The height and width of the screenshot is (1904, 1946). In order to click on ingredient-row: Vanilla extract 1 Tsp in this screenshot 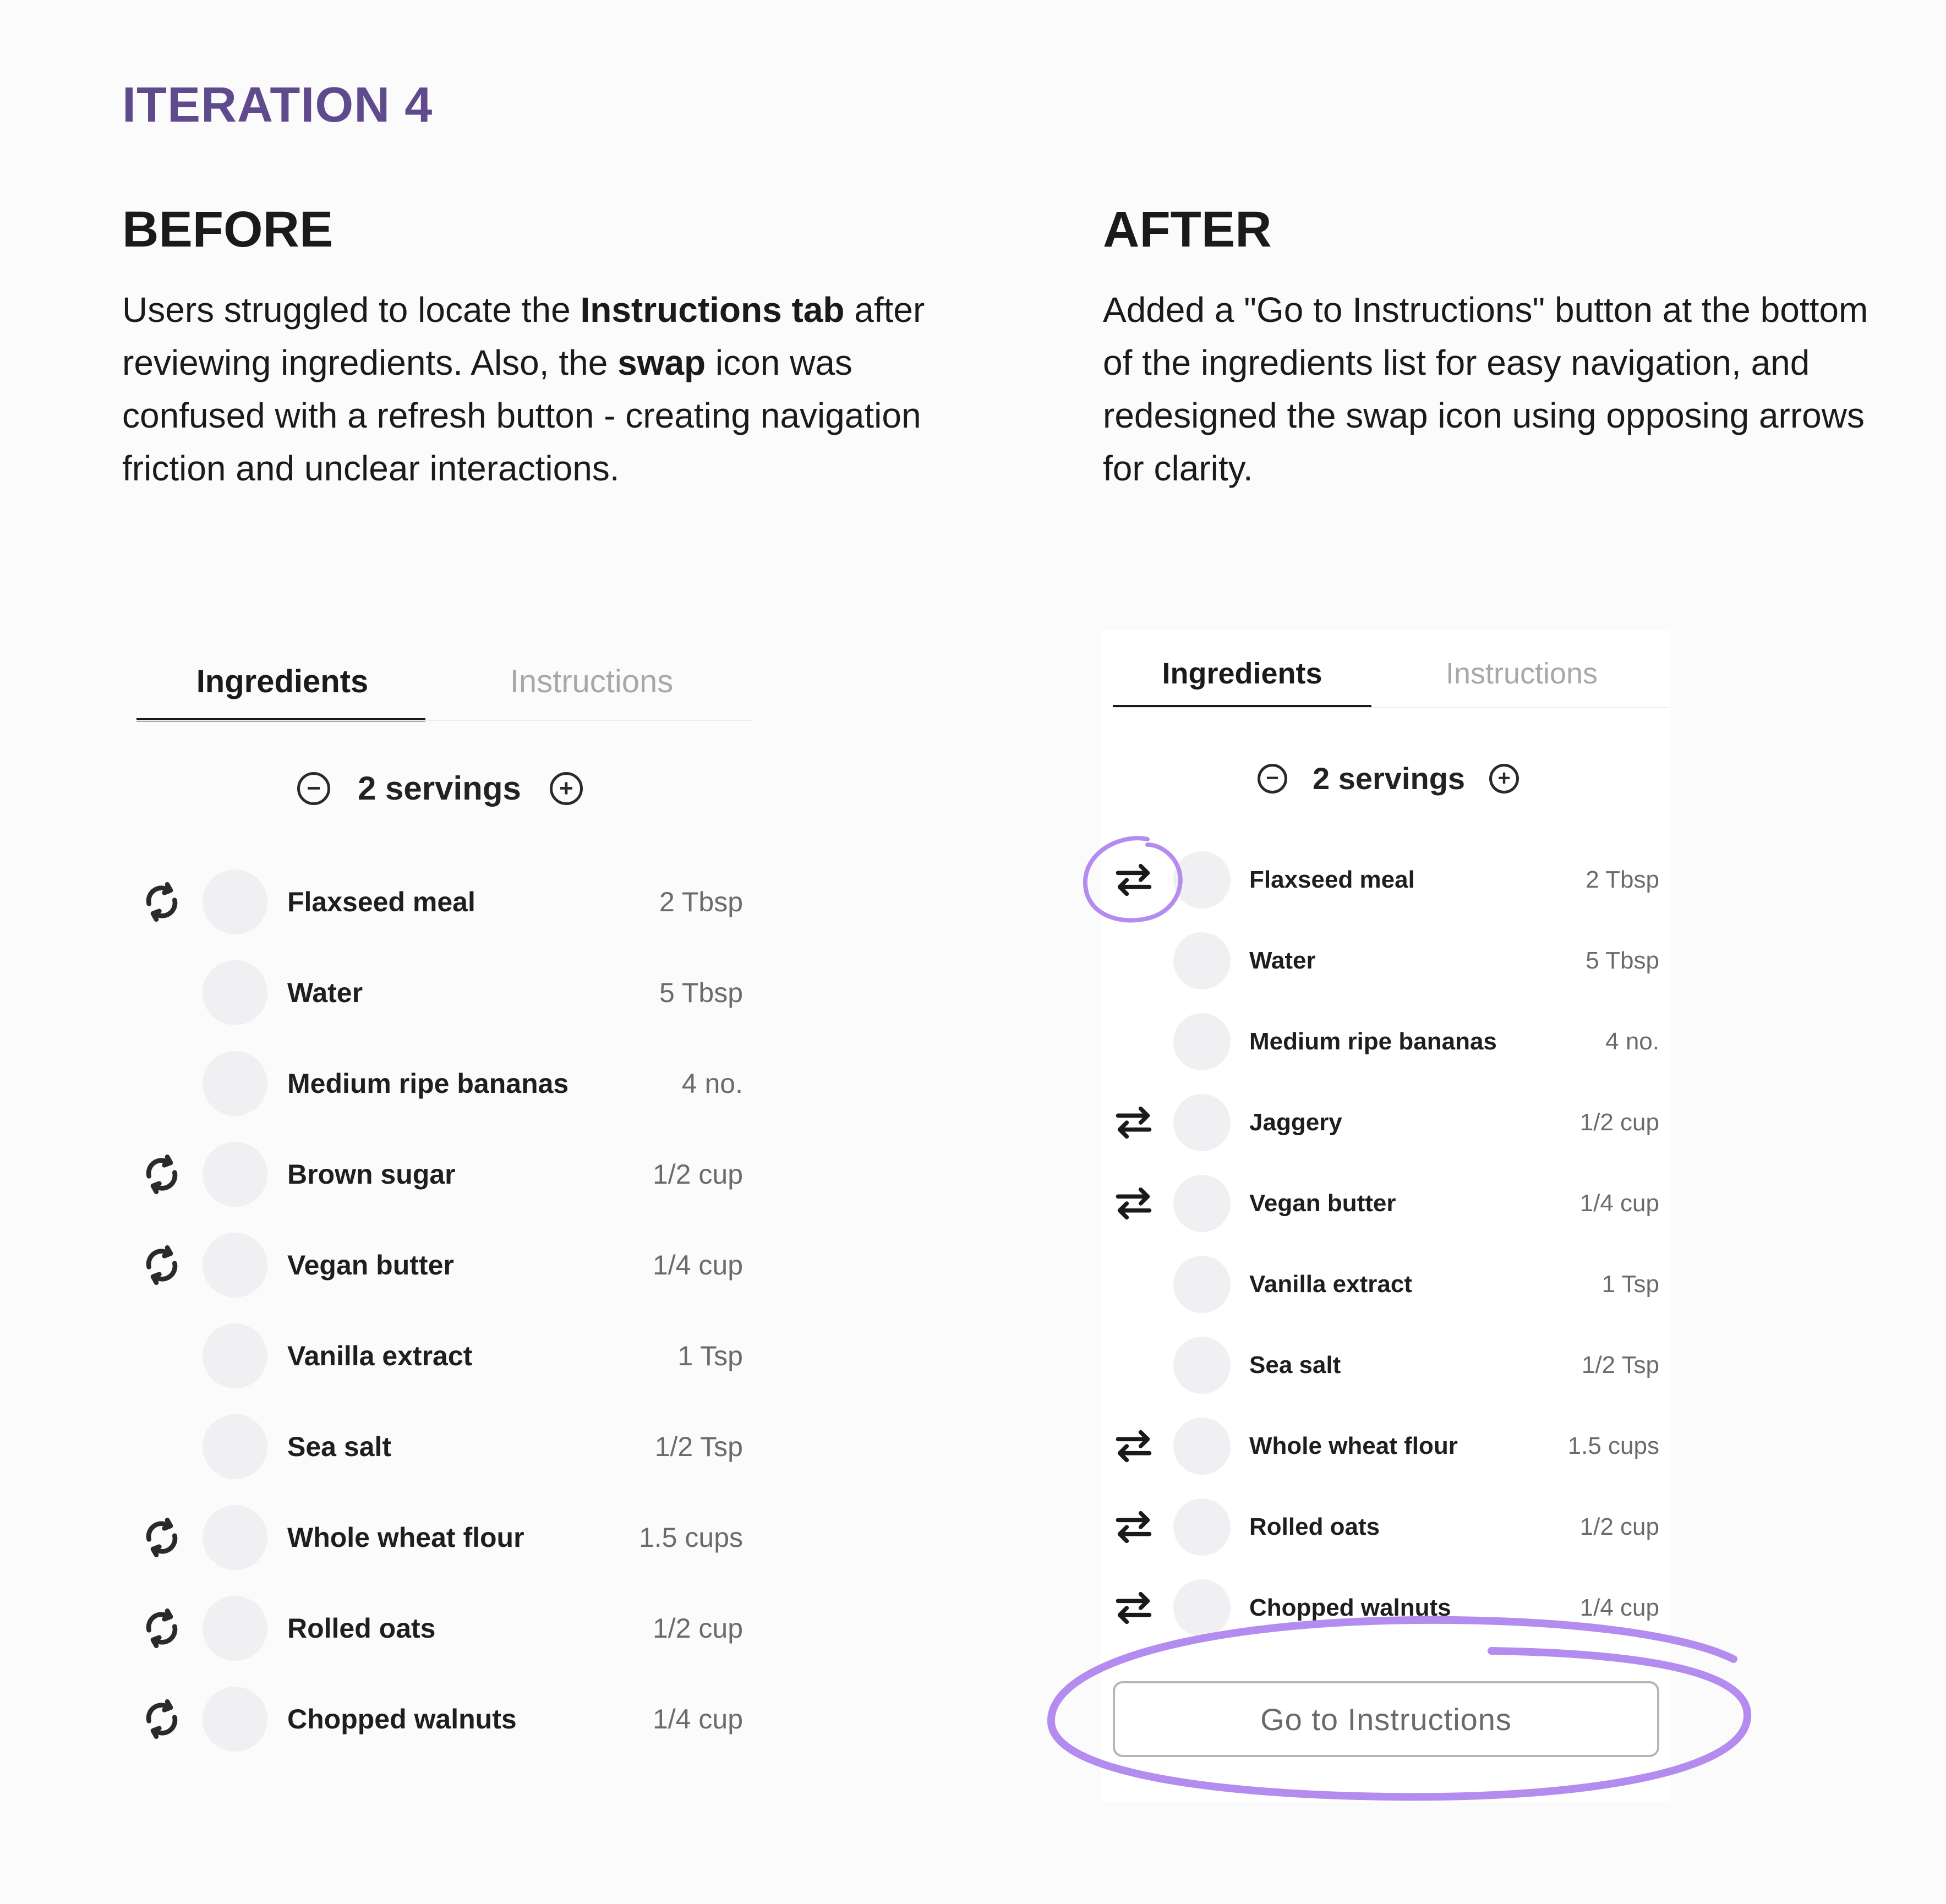, I will do `click(1386, 1284)`.